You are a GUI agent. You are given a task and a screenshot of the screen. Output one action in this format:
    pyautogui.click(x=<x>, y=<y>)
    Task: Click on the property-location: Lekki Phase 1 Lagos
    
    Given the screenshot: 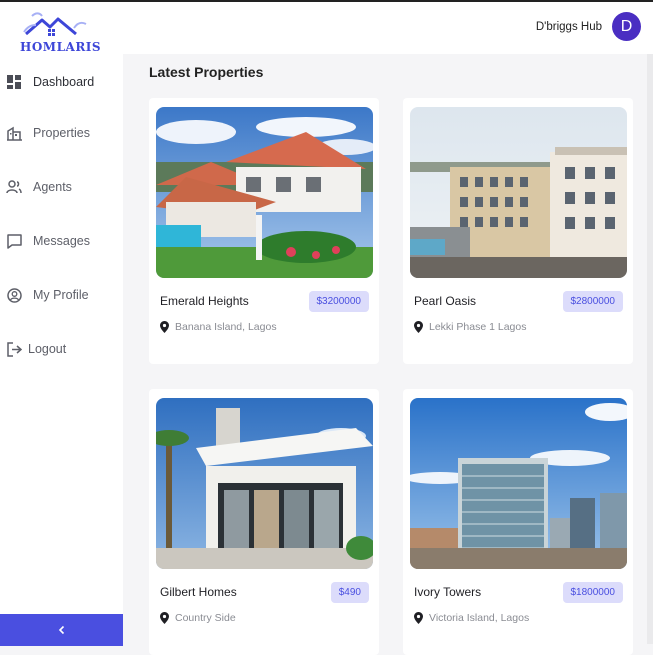 What is the action you would take?
    pyautogui.click(x=470, y=327)
    